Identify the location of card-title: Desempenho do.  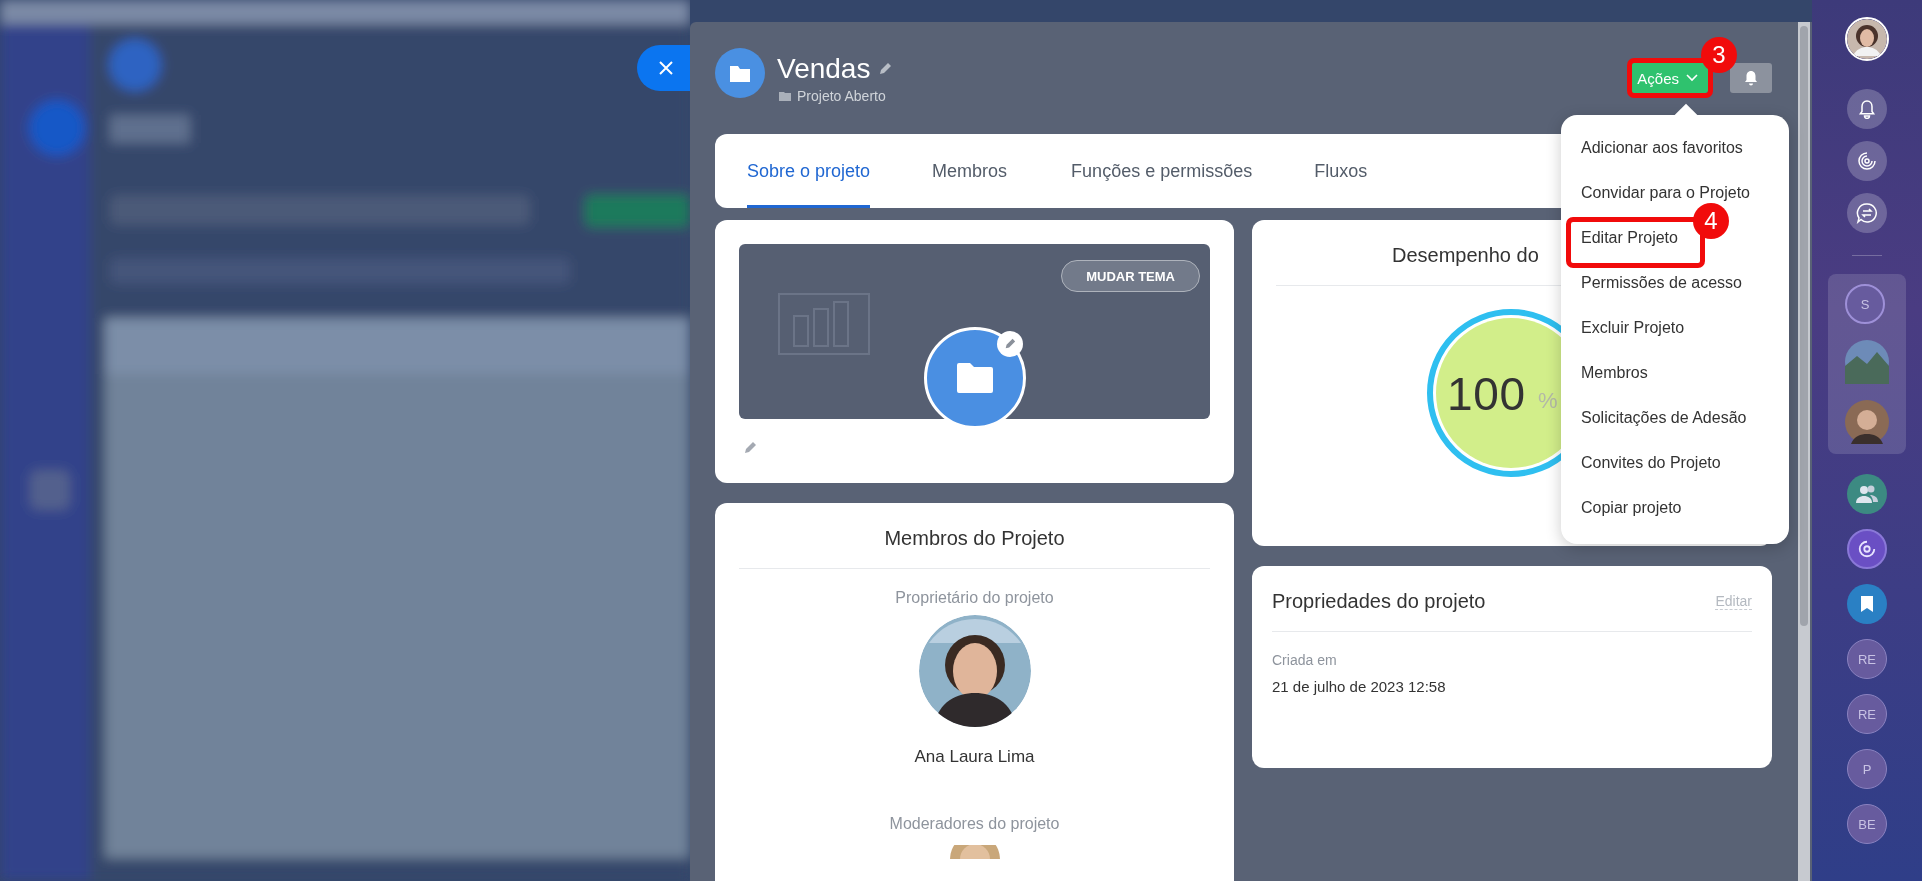
(1465, 255).